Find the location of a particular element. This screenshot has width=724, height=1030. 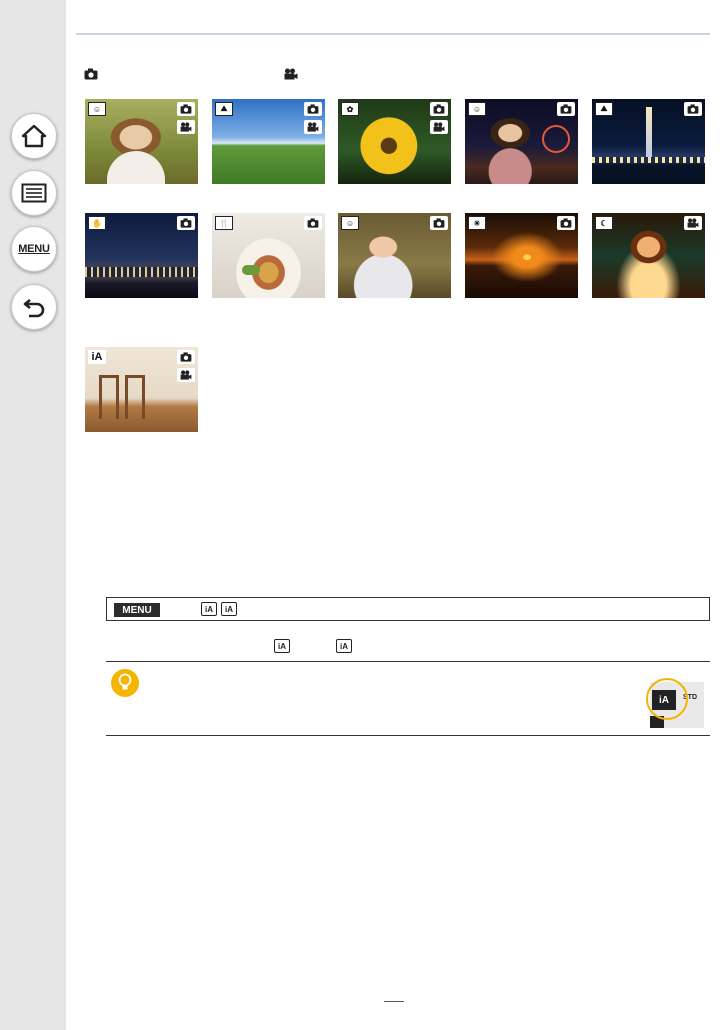

header-rule is located at coordinates (393, 34).